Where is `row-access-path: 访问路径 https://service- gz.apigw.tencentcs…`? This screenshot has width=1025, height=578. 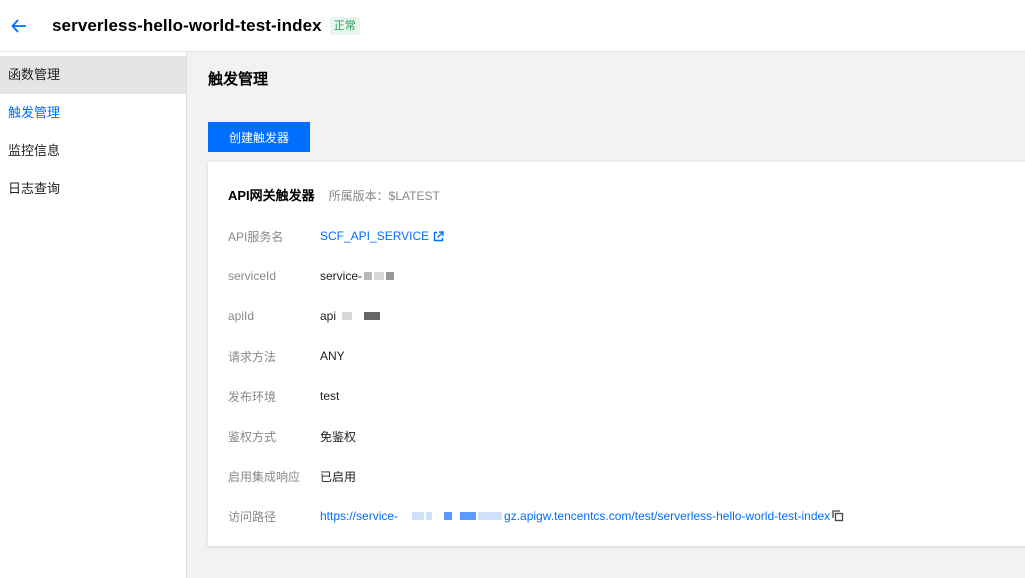
row-access-path: 访问路径 https://service- gz.apigw.tencentcs… is located at coordinates (536, 516).